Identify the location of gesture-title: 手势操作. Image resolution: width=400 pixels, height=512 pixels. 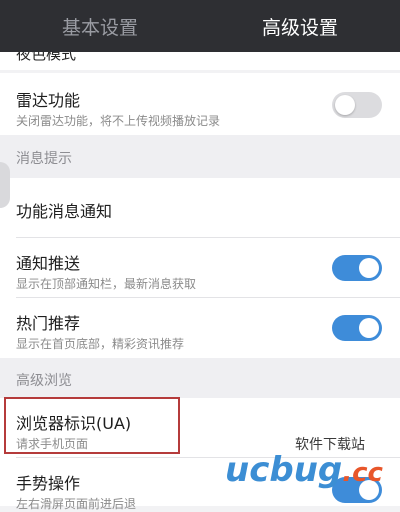
(48, 483).